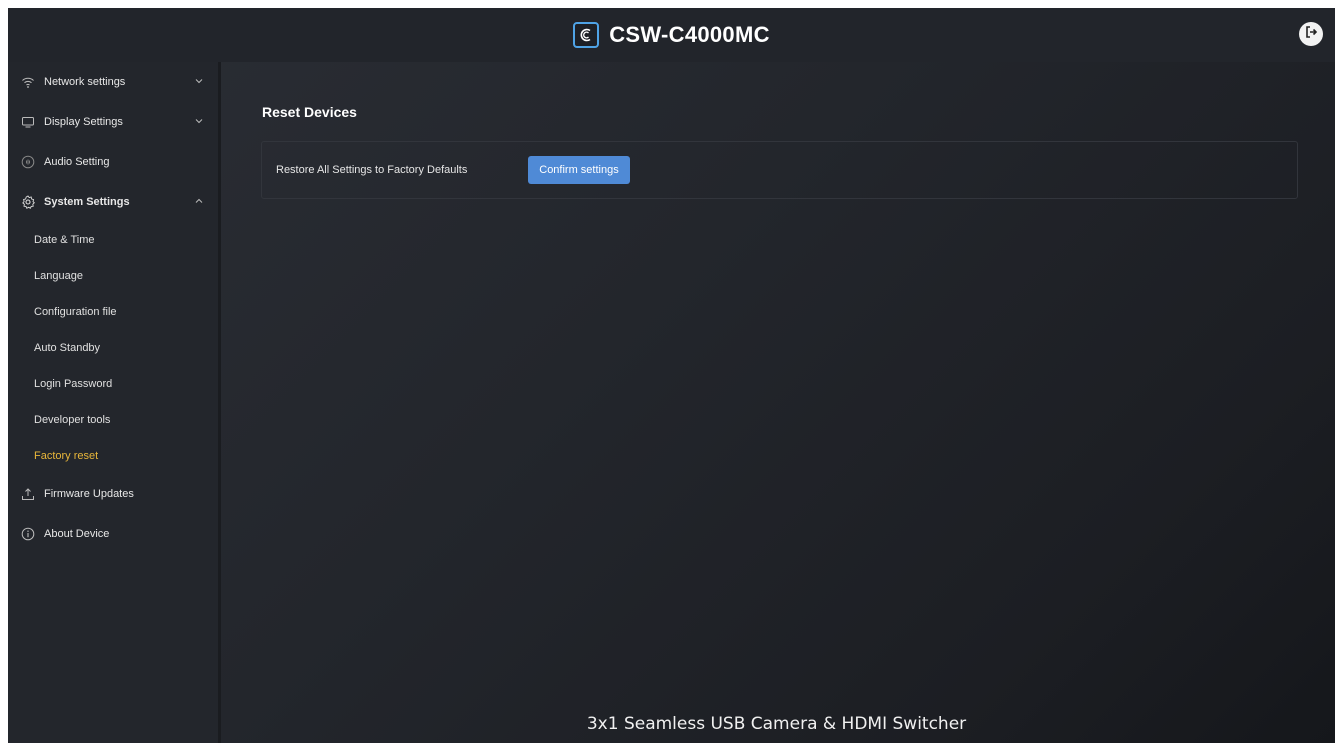  I want to click on sidebar-subitem-date-time: Date & Time, so click(113, 240).